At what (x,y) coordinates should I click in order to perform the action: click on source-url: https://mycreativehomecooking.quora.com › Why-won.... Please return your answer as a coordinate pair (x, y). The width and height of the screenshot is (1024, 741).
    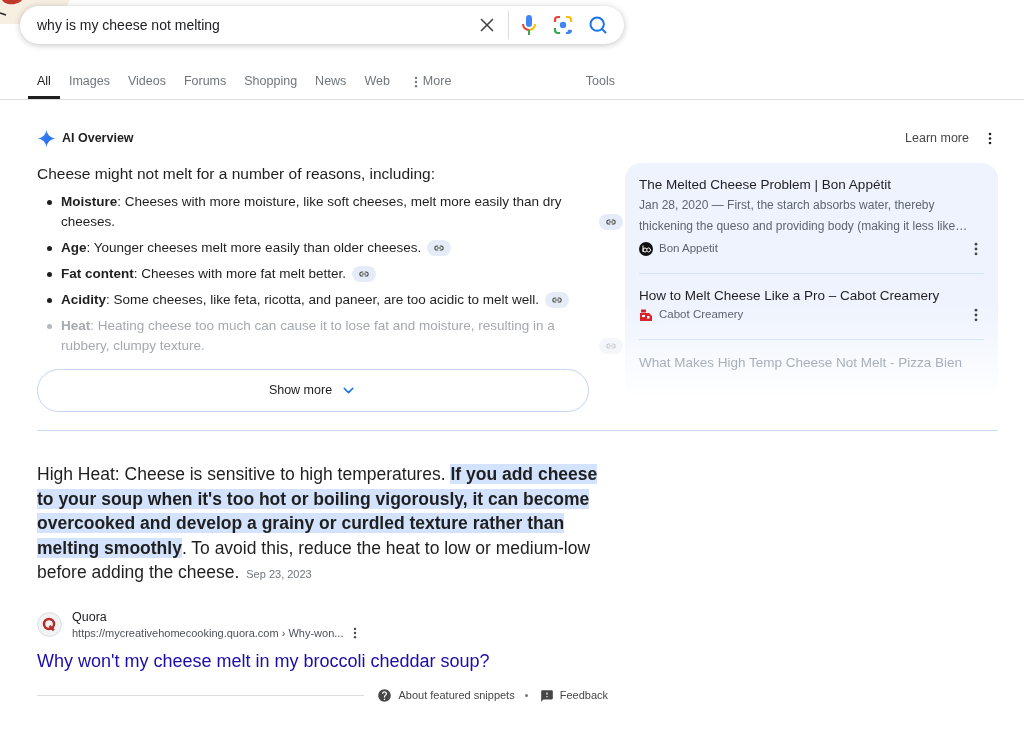
    Looking at the image, I should click on (208, 633).